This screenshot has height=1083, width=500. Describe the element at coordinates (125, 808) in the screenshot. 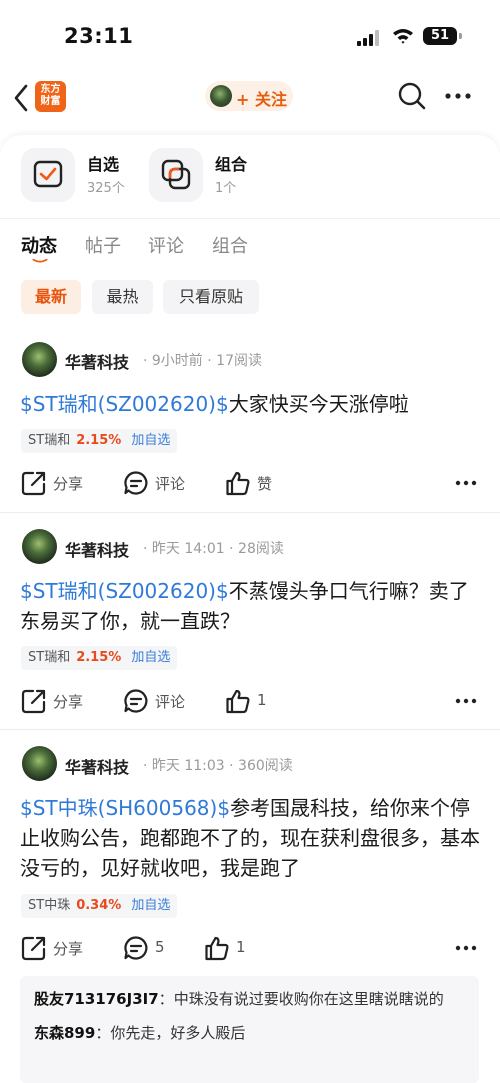

I see `stock-link: $ST中珠(SH600568)$` at that location.